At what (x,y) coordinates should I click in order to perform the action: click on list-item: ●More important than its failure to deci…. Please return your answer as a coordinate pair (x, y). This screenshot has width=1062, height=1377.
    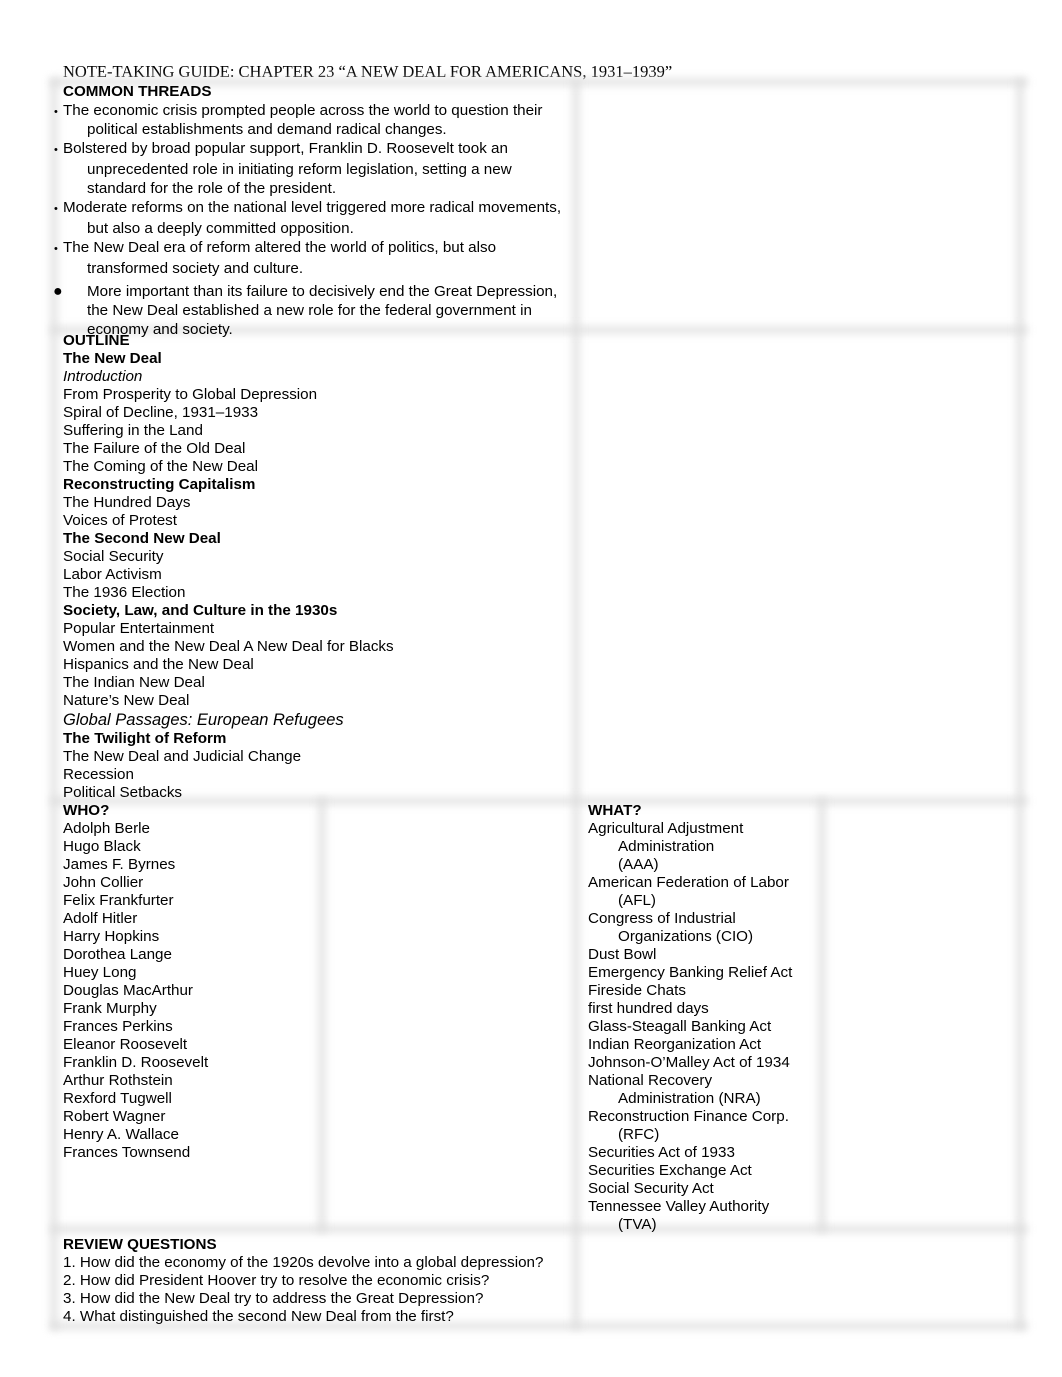
    Looking at the image, I should click on (305, 310).